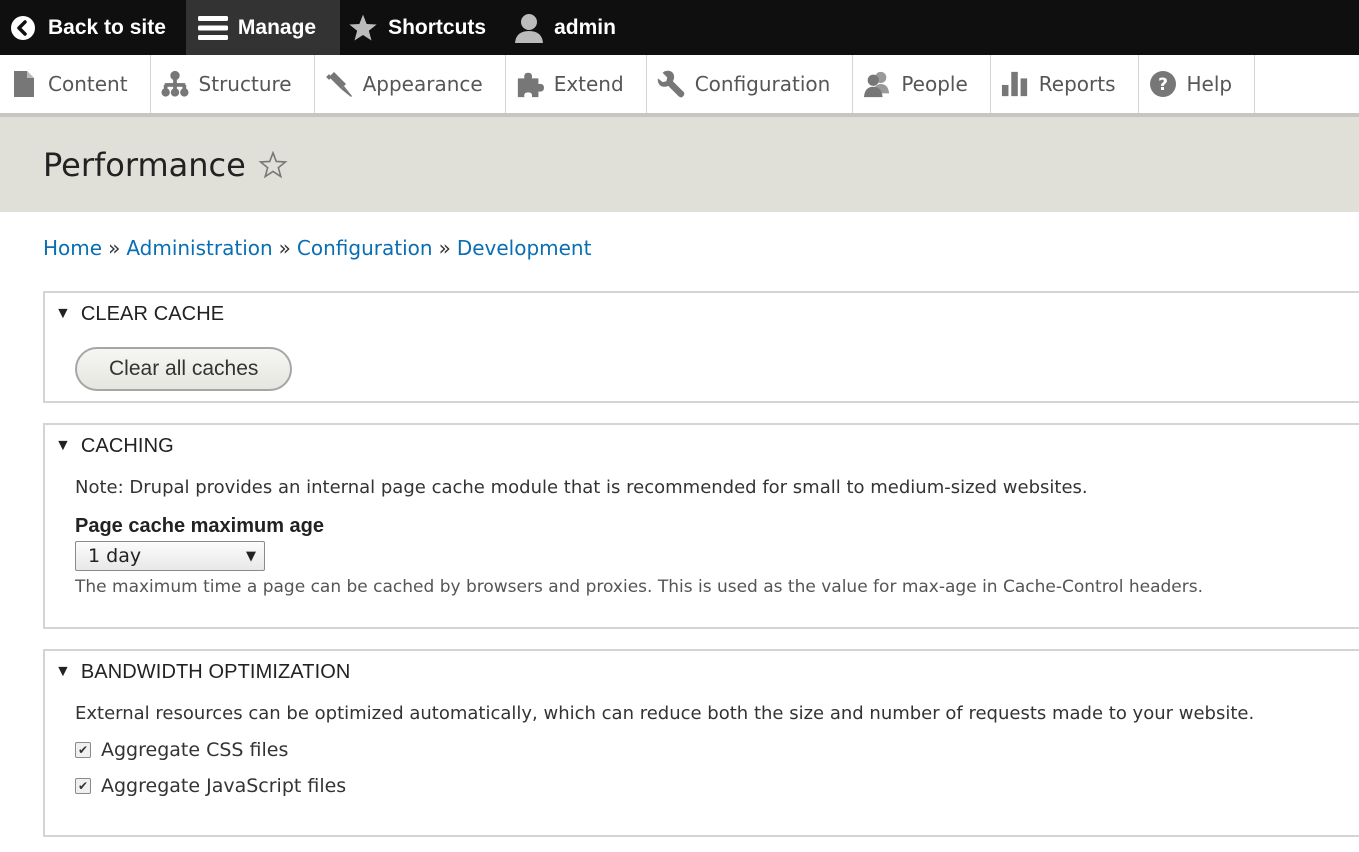 The width and height of the screenshot is (1359, 852). I want to click on help-icon: ?, so click(1163, 84).